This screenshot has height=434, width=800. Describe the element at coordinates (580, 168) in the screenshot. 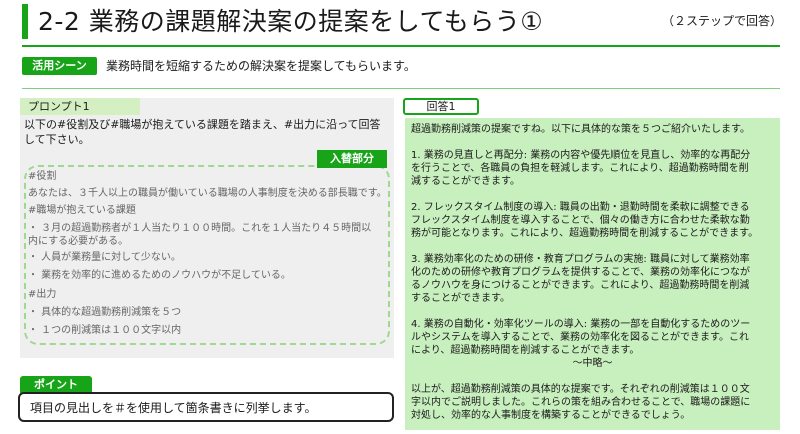

I see `answer-line: を行うことで、各職員の負担を軽減します。これにより、超過勤務時間を削` at that location.